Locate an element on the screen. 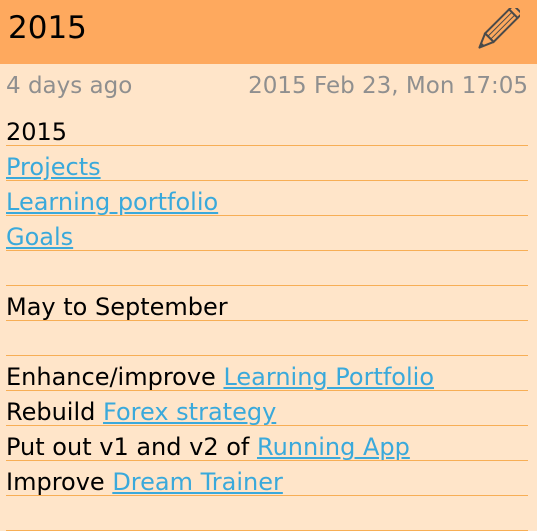 The height and width of the screenshot is (531, 537). note-line: Improve Dream Trainer is located at coordinates (268, 478).